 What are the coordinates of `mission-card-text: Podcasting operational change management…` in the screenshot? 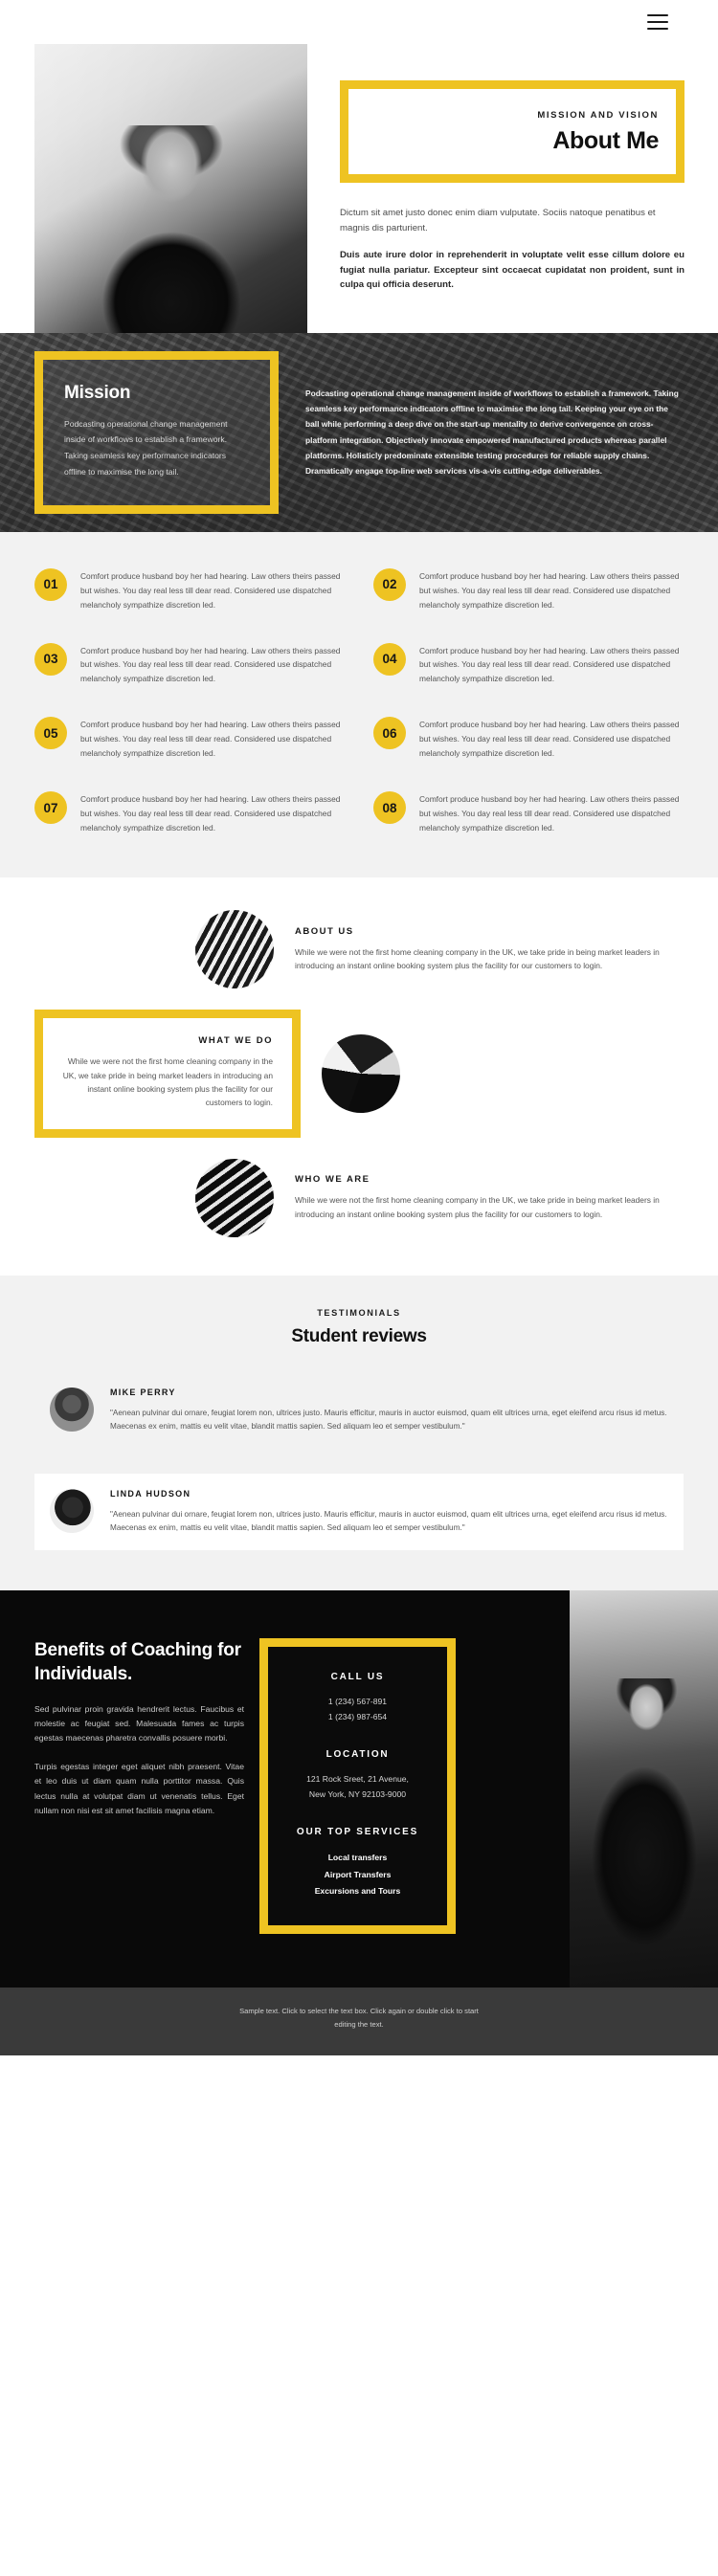 It's located at (146, 447).